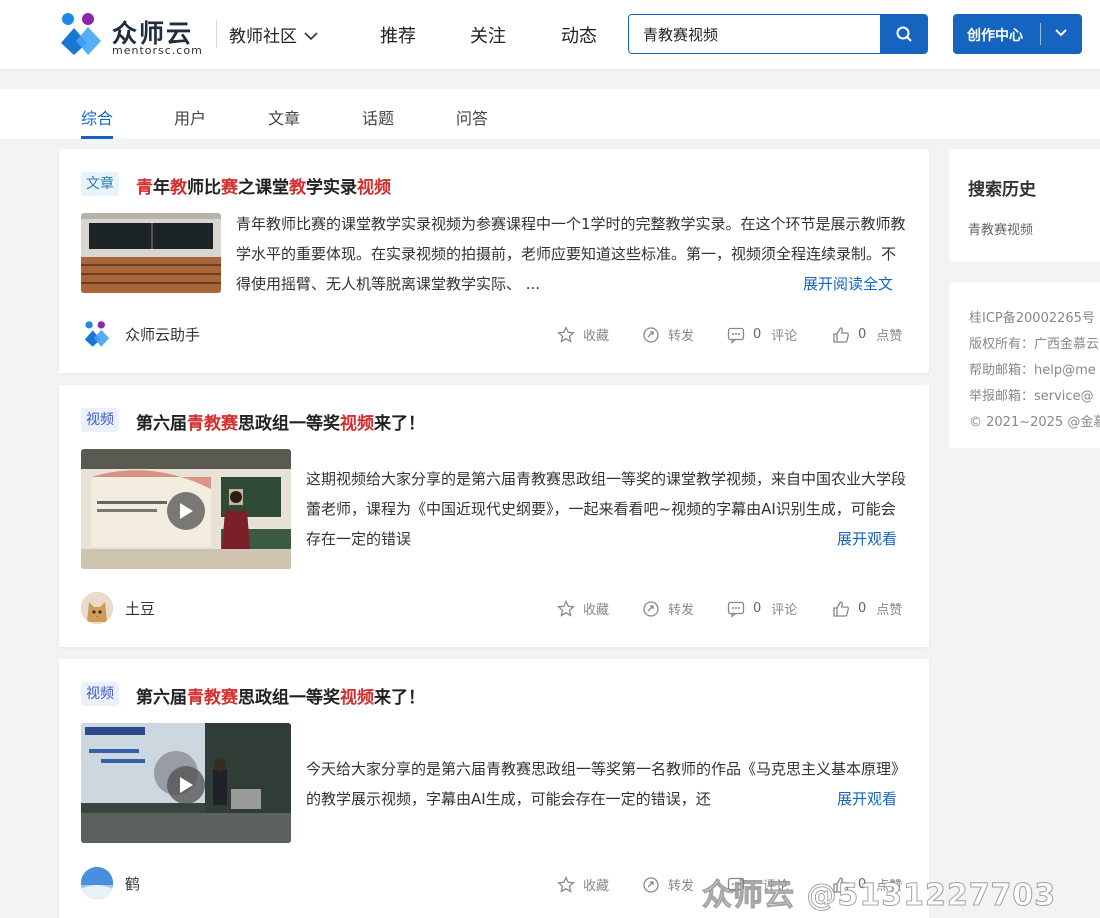 This screenshot has width=1100, height=918. Describe the element at coordinates (1034, 422) in the screenshot. I see `copyright-year: © 2021~2025 @金慕` at that location.